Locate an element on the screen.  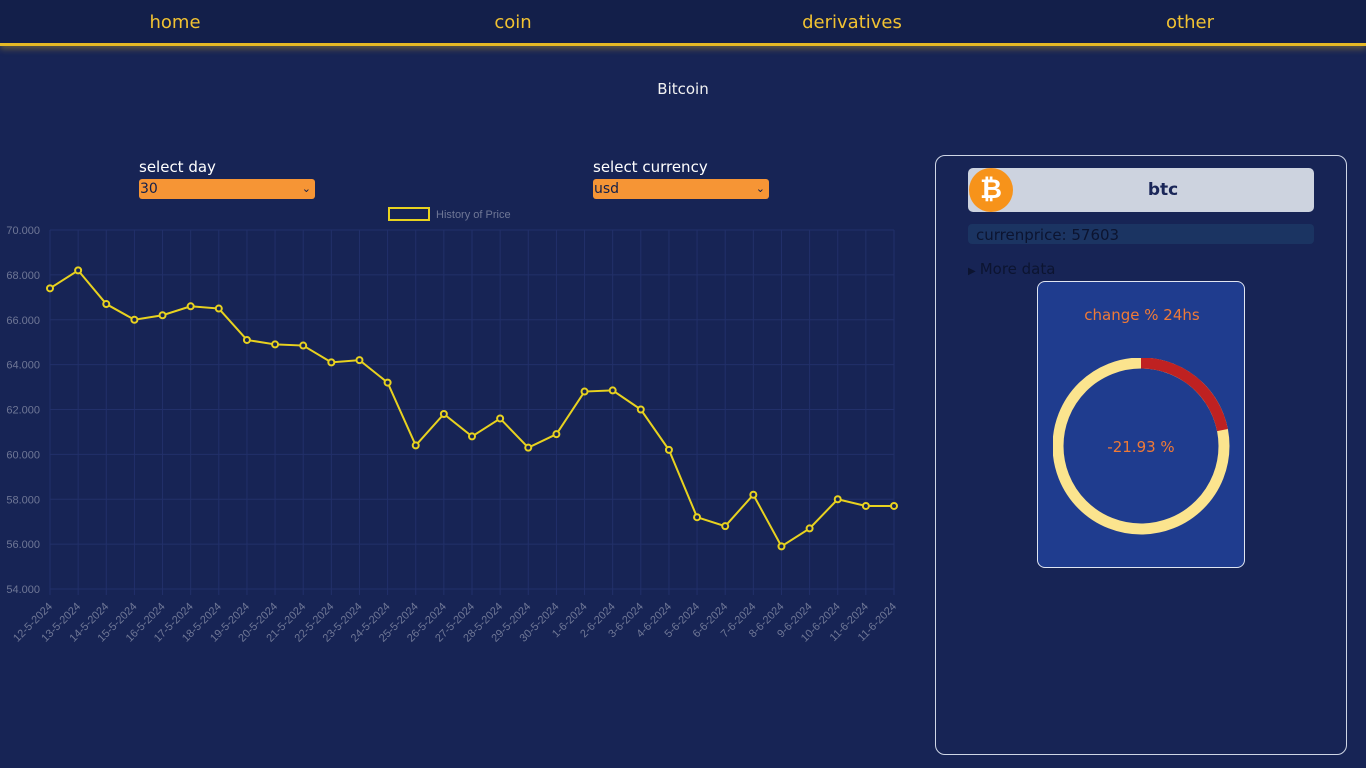
bitcoin-icon: ₿ is located at coordinates (991, 190).